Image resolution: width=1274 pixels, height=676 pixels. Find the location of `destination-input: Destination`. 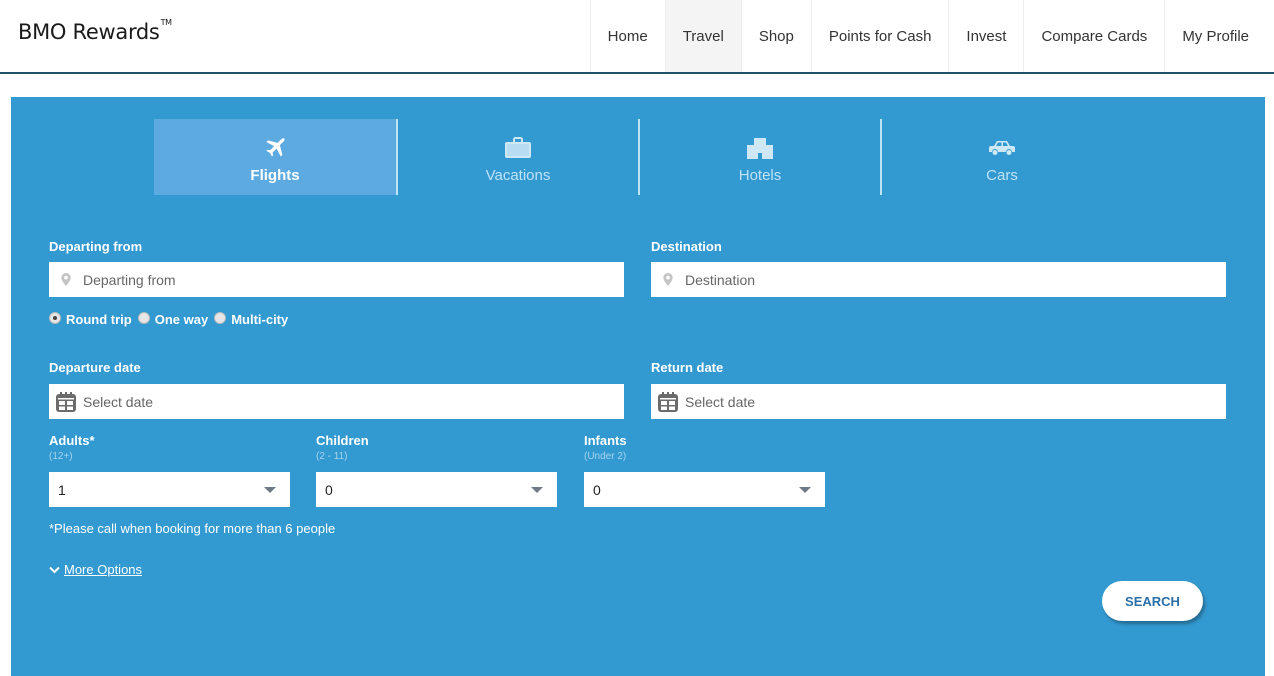

destination-input: Destination is located at coordinates (938, 279).